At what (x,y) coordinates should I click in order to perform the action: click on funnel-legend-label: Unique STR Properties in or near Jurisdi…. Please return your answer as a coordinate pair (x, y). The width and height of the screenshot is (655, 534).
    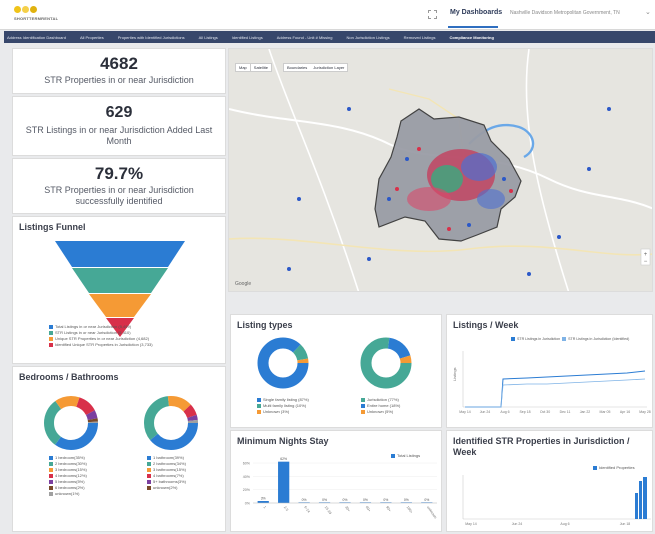
    Looking at the image, I should click on (102, 338).